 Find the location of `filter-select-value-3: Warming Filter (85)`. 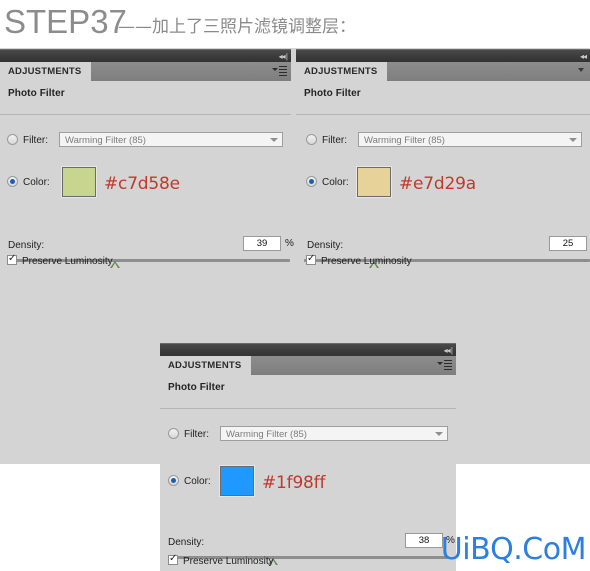

filter-select-value-3: Warming Filter (85) is located at coordinates (266, 434).